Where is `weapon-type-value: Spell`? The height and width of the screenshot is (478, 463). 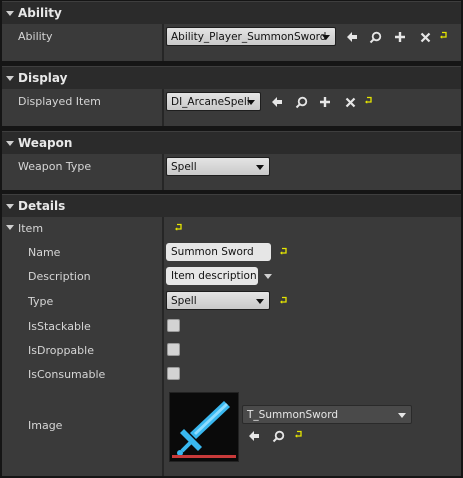
weapon-type-value: Spell is located at coordinates (184, 166).